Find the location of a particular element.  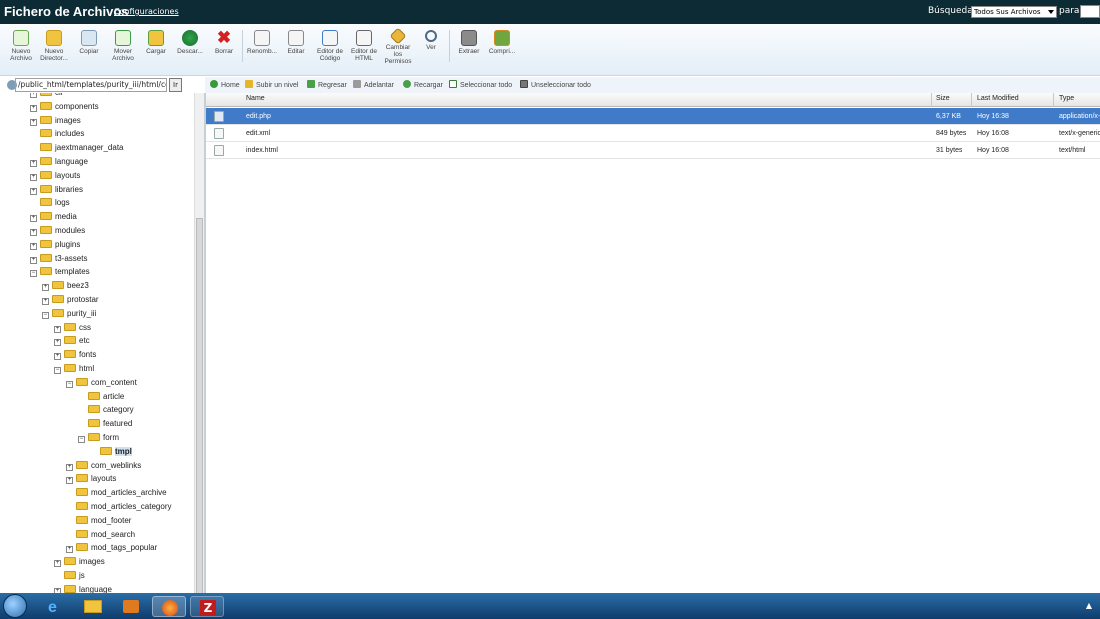

tree-node: + images is located at coordinates (55, 120).